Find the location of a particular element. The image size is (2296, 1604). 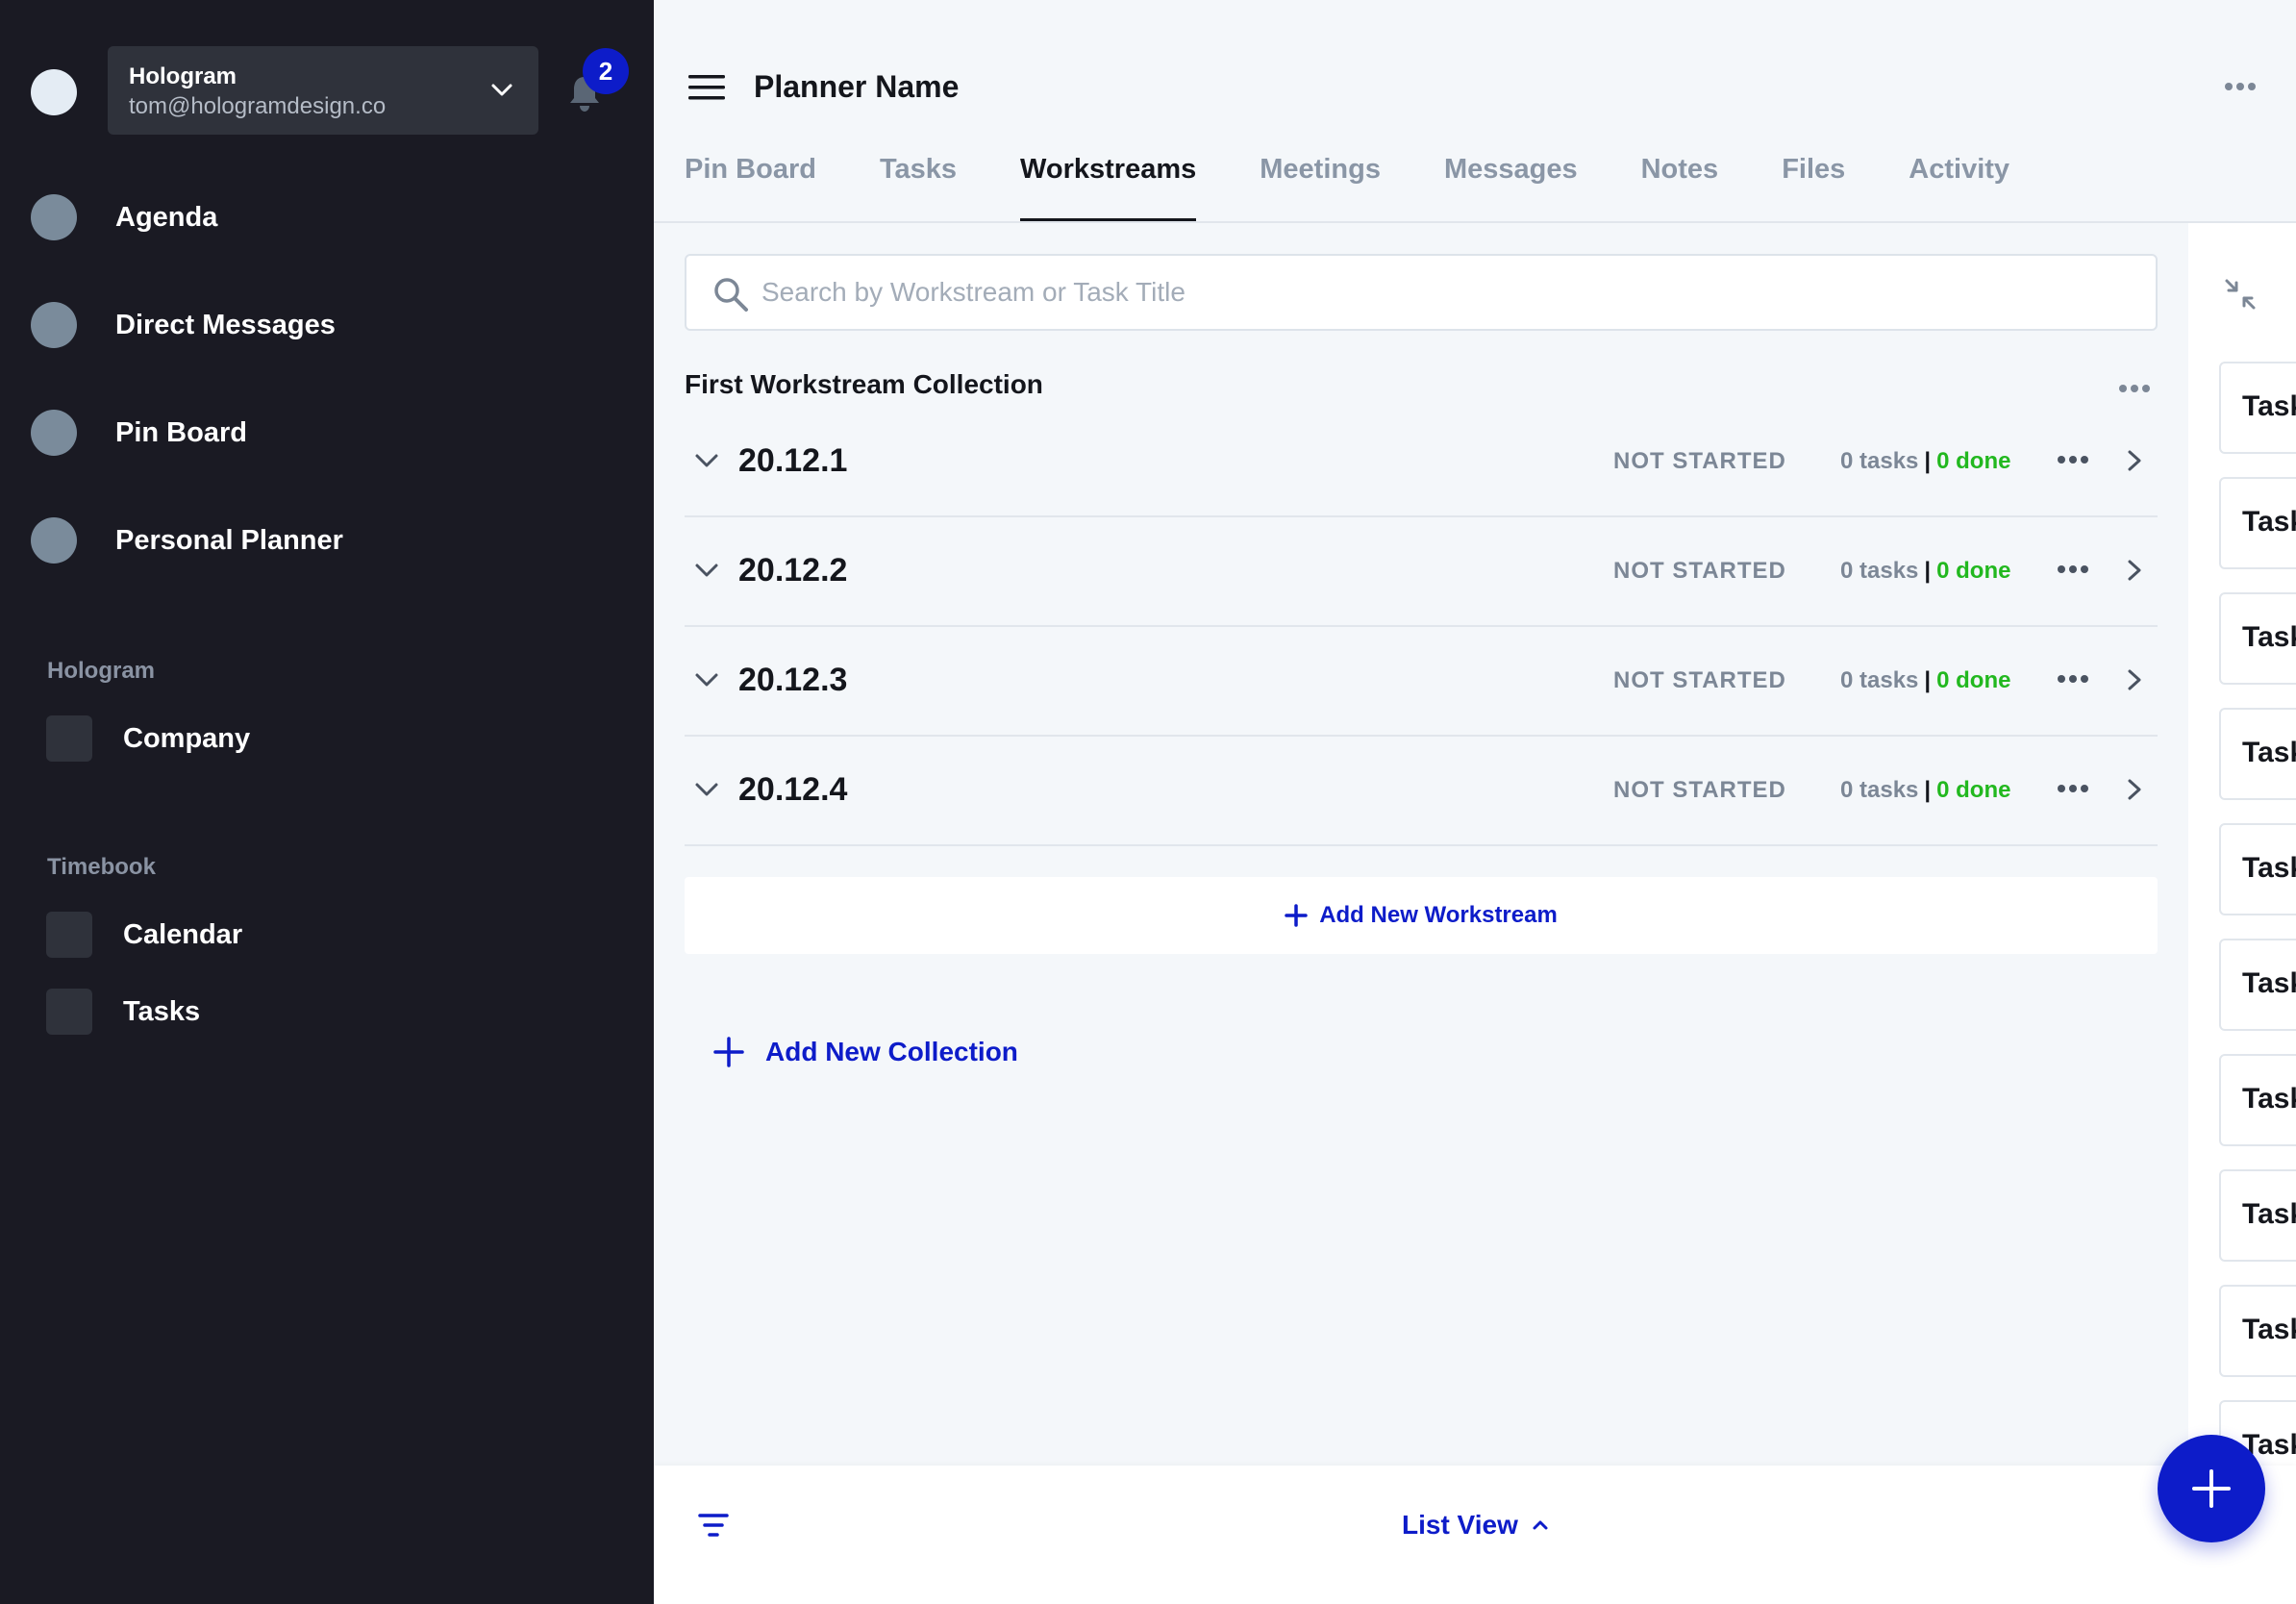

view-switcher: List View is located at coordinates (1475, 1525).